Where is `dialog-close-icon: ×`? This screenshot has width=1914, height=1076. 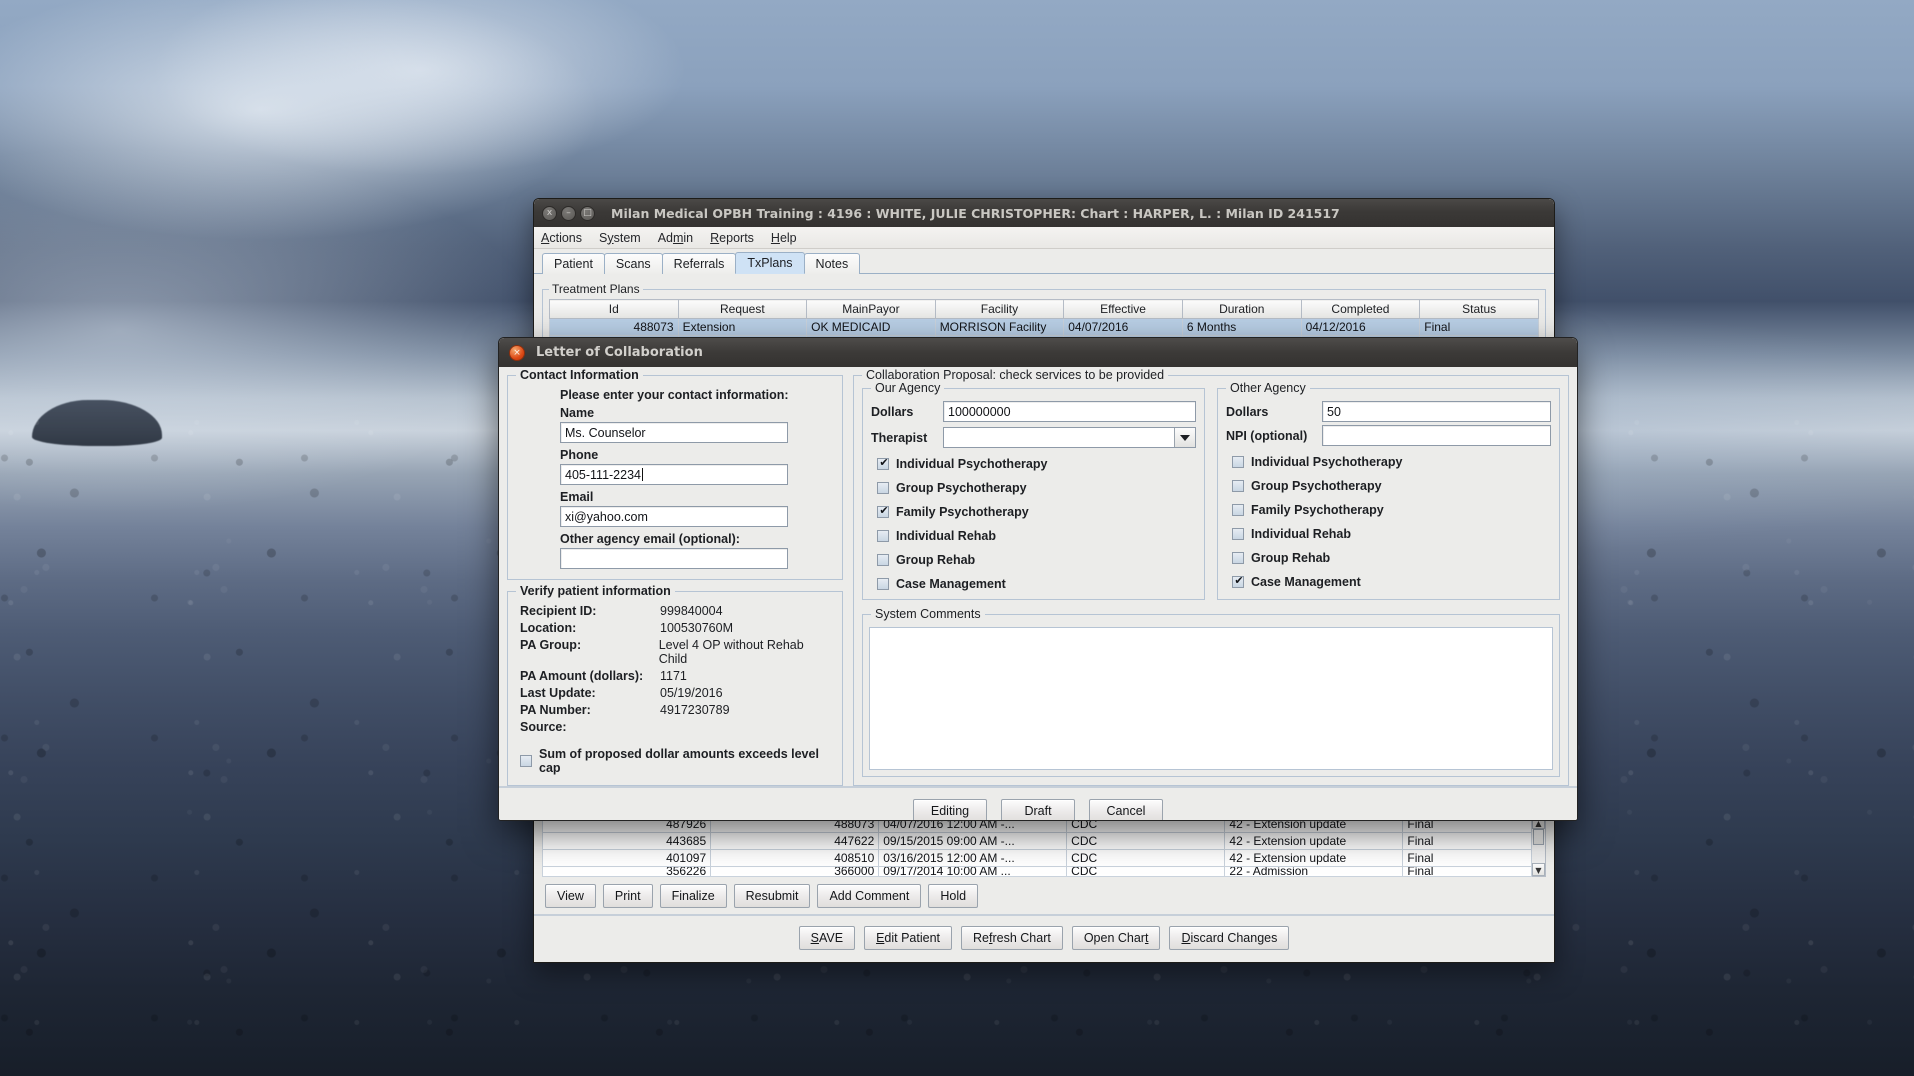
dialog-close-icon: × is located at coordinates (517, 352).